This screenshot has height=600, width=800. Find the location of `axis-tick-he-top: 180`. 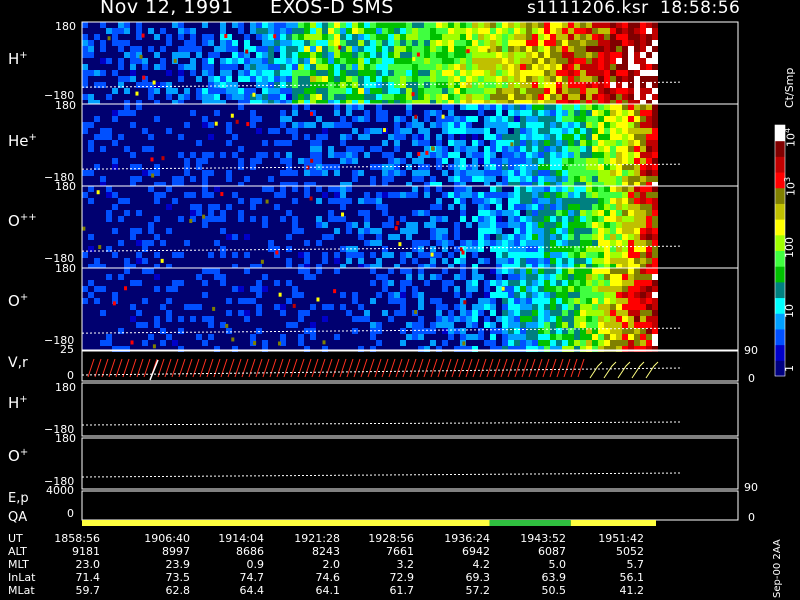

axis-tick-he-top: 180 is located at coordinates (65, 105).